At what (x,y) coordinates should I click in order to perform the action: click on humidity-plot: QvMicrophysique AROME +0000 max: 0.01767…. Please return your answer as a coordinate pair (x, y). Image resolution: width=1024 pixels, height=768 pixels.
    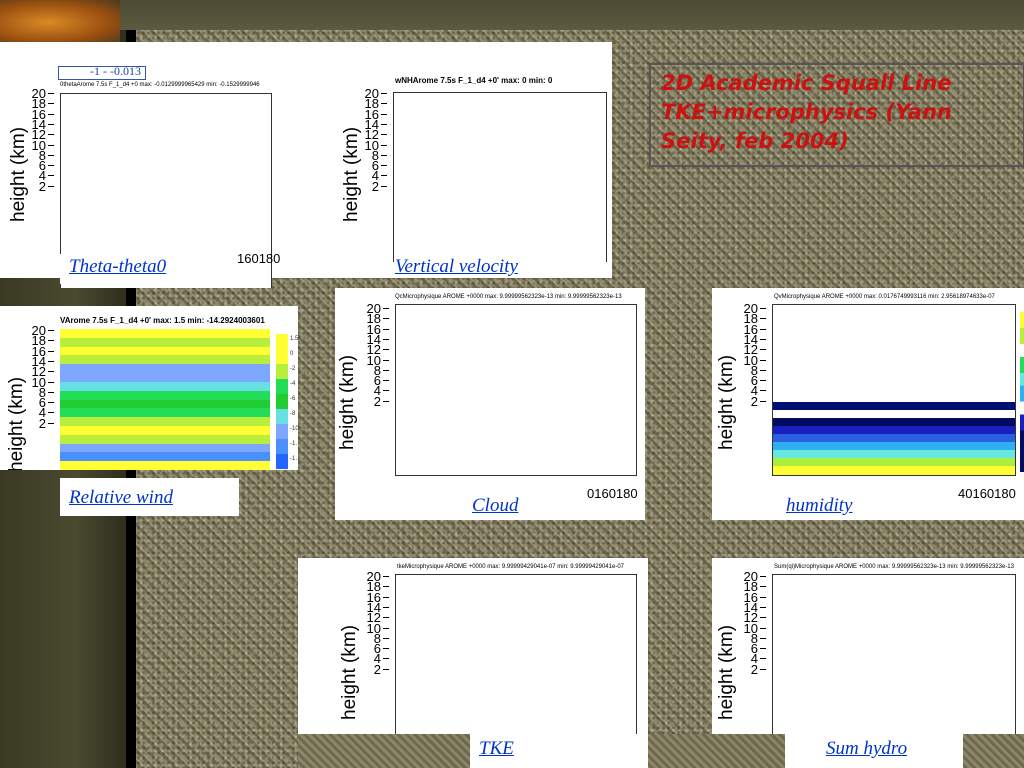
    Looking at the image, I should click on (868, 404).